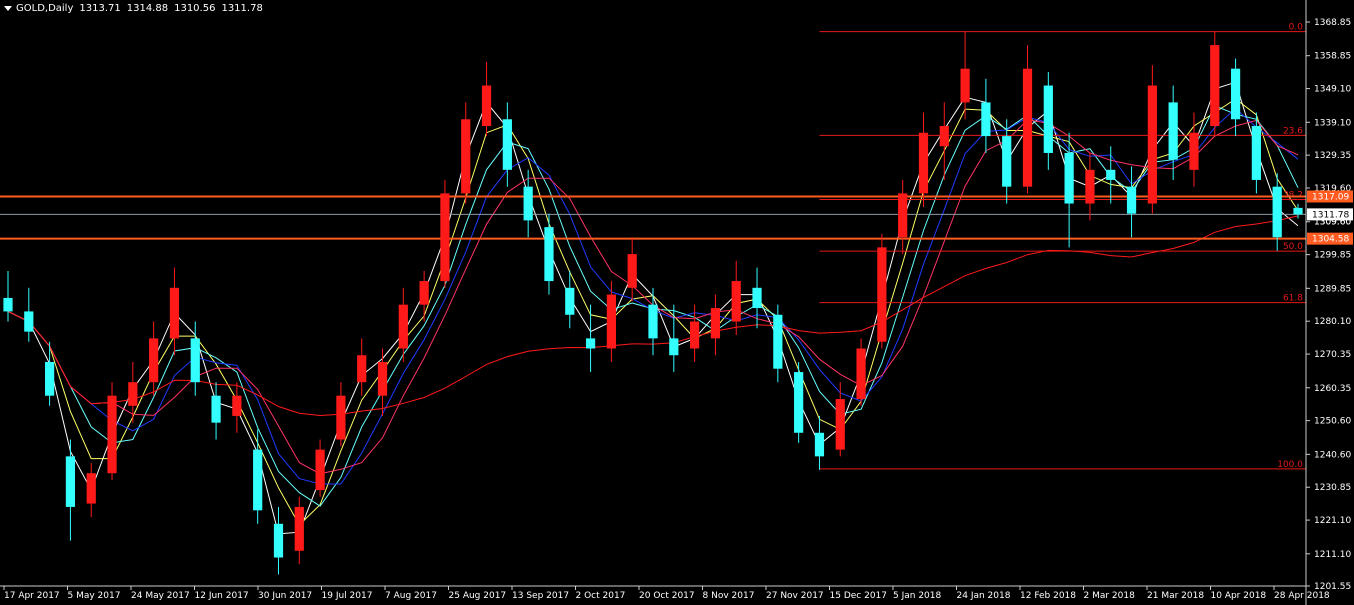 The image size is (1354, 605). I want to click on time-tick-label: 13 Sep 2017, so click(540, 596).